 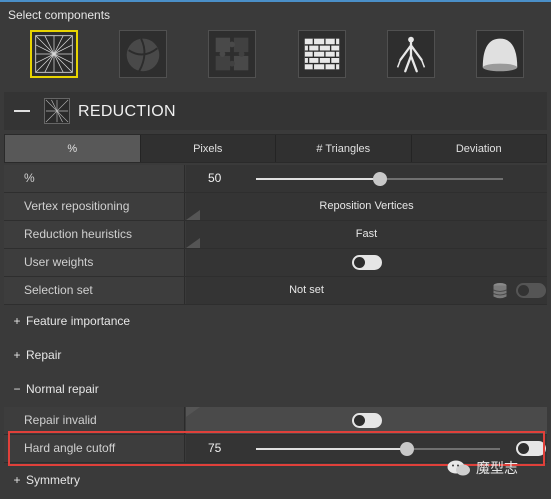 I want to click on reduction-component-button, so click(x=54, y=54).